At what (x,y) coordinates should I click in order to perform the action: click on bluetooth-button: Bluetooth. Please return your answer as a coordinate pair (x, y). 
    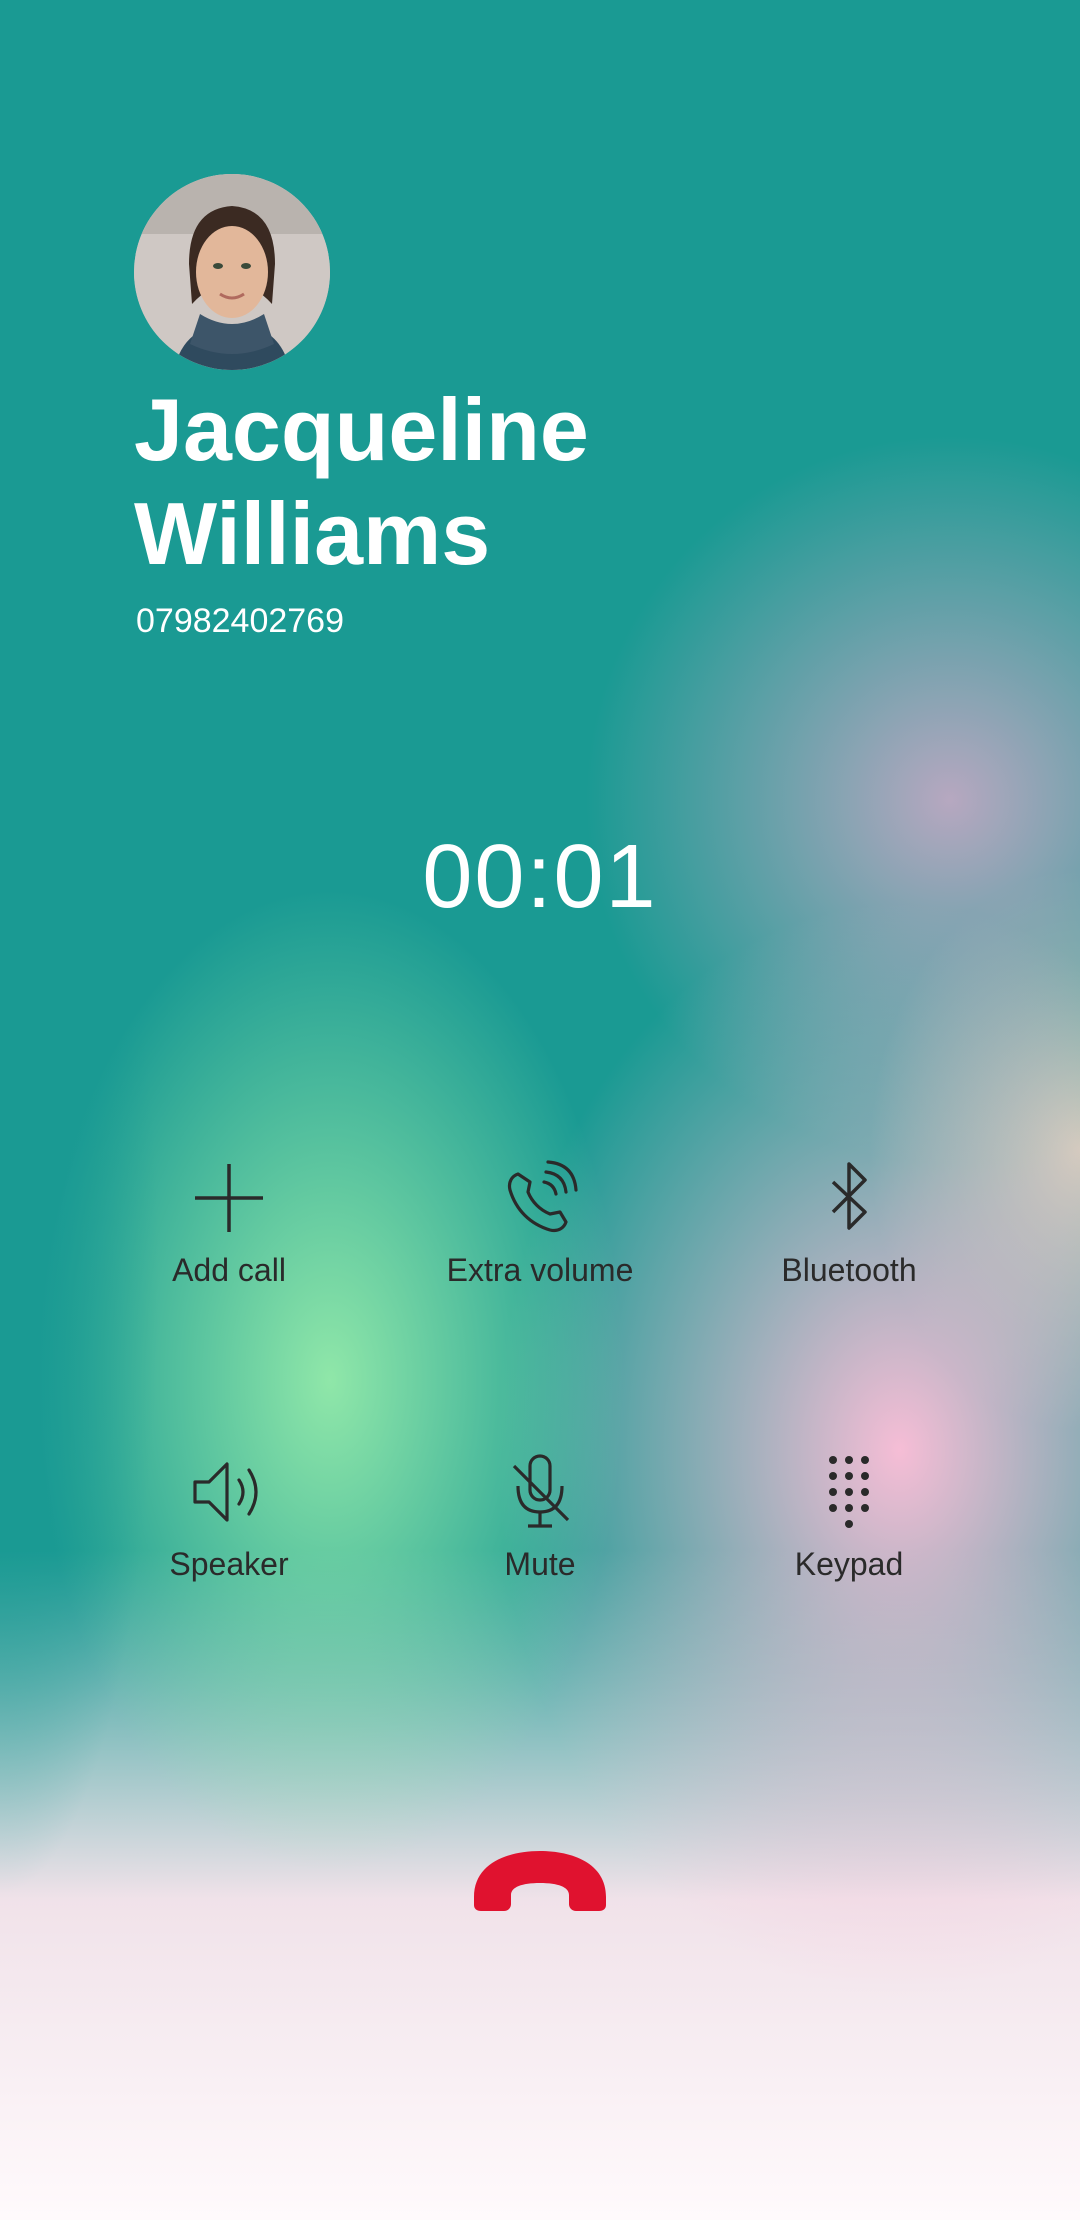
    Looking at the image, I should click on (849, 1224).